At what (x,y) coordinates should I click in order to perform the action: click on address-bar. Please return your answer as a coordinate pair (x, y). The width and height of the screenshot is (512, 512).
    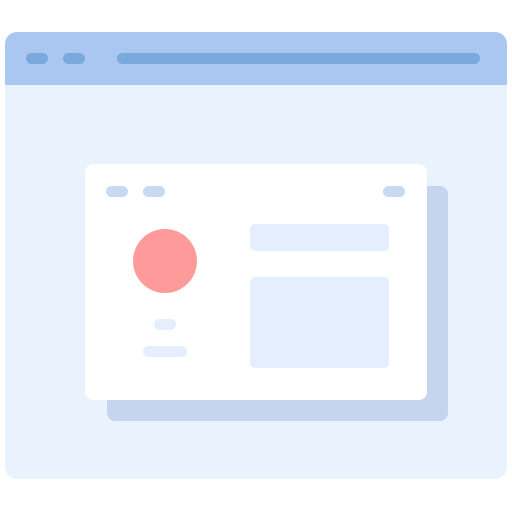
    Looking at the image, I should click on (298, 58).